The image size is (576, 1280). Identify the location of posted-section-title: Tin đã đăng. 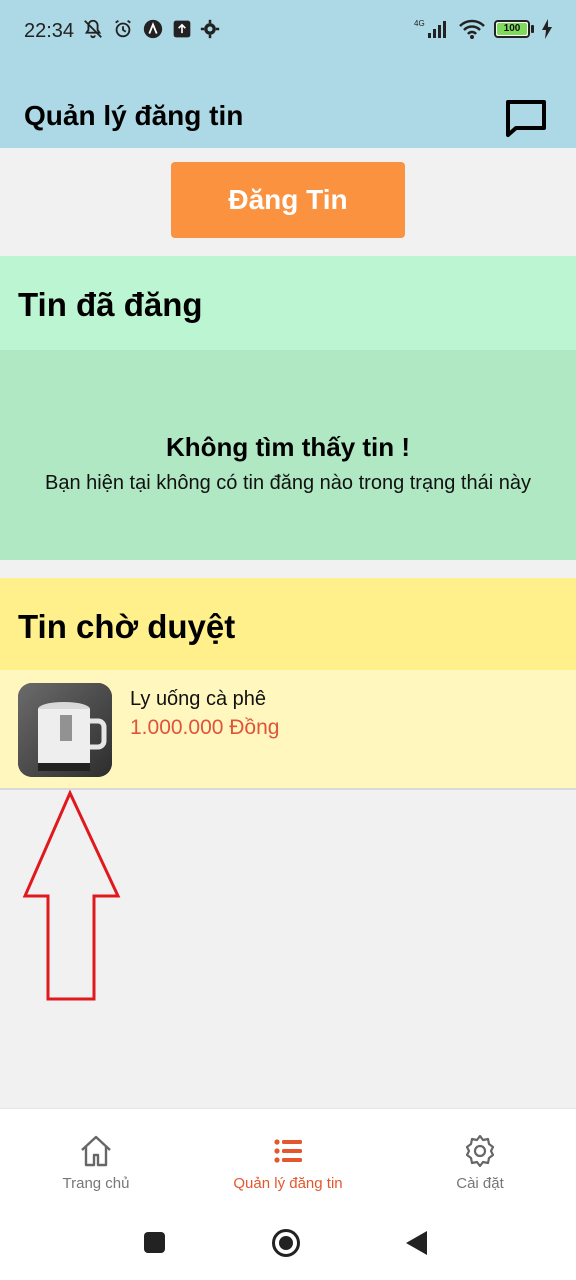
(110, 304).